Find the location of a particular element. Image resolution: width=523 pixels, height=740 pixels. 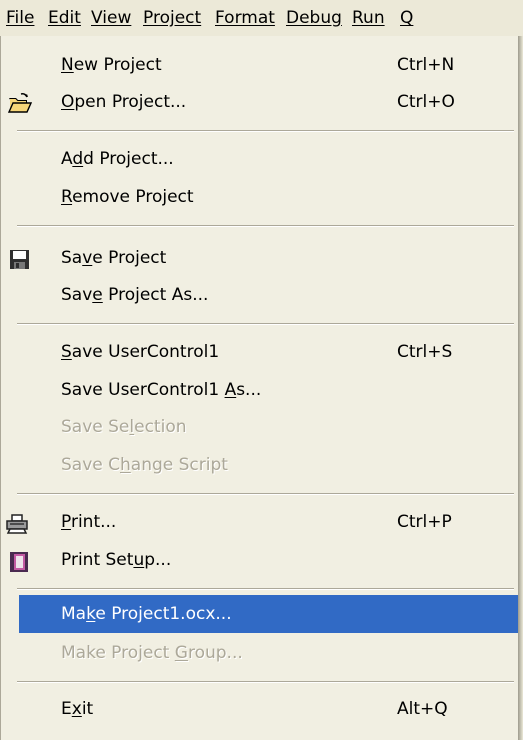

shortcut-label: Alt+Q is located at coordinates (422, 709).